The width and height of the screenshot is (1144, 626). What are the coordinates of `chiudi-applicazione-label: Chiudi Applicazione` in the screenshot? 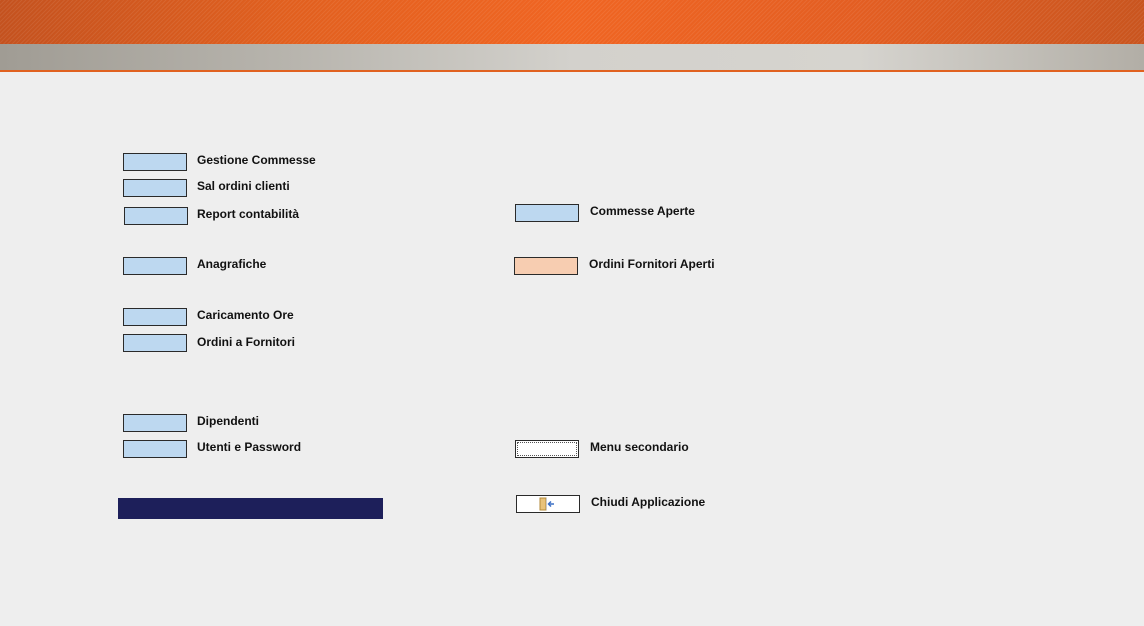 It's located at (648, 502).